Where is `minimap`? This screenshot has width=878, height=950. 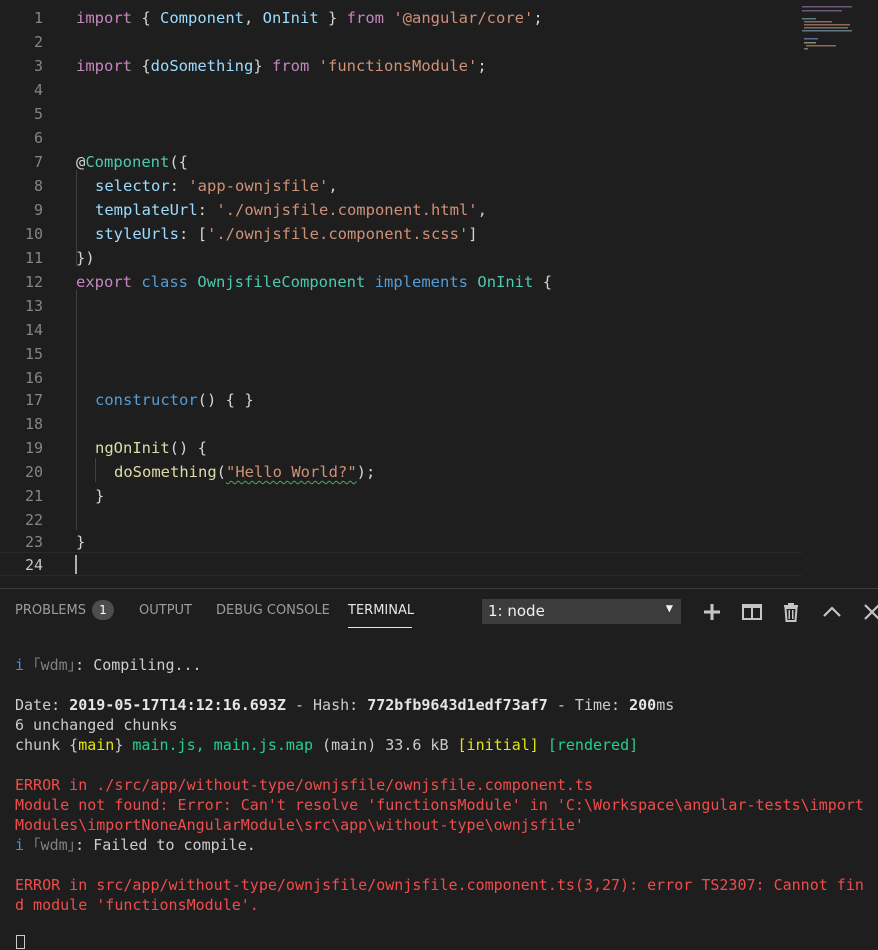
minimap is located at coordinates (840, 30).